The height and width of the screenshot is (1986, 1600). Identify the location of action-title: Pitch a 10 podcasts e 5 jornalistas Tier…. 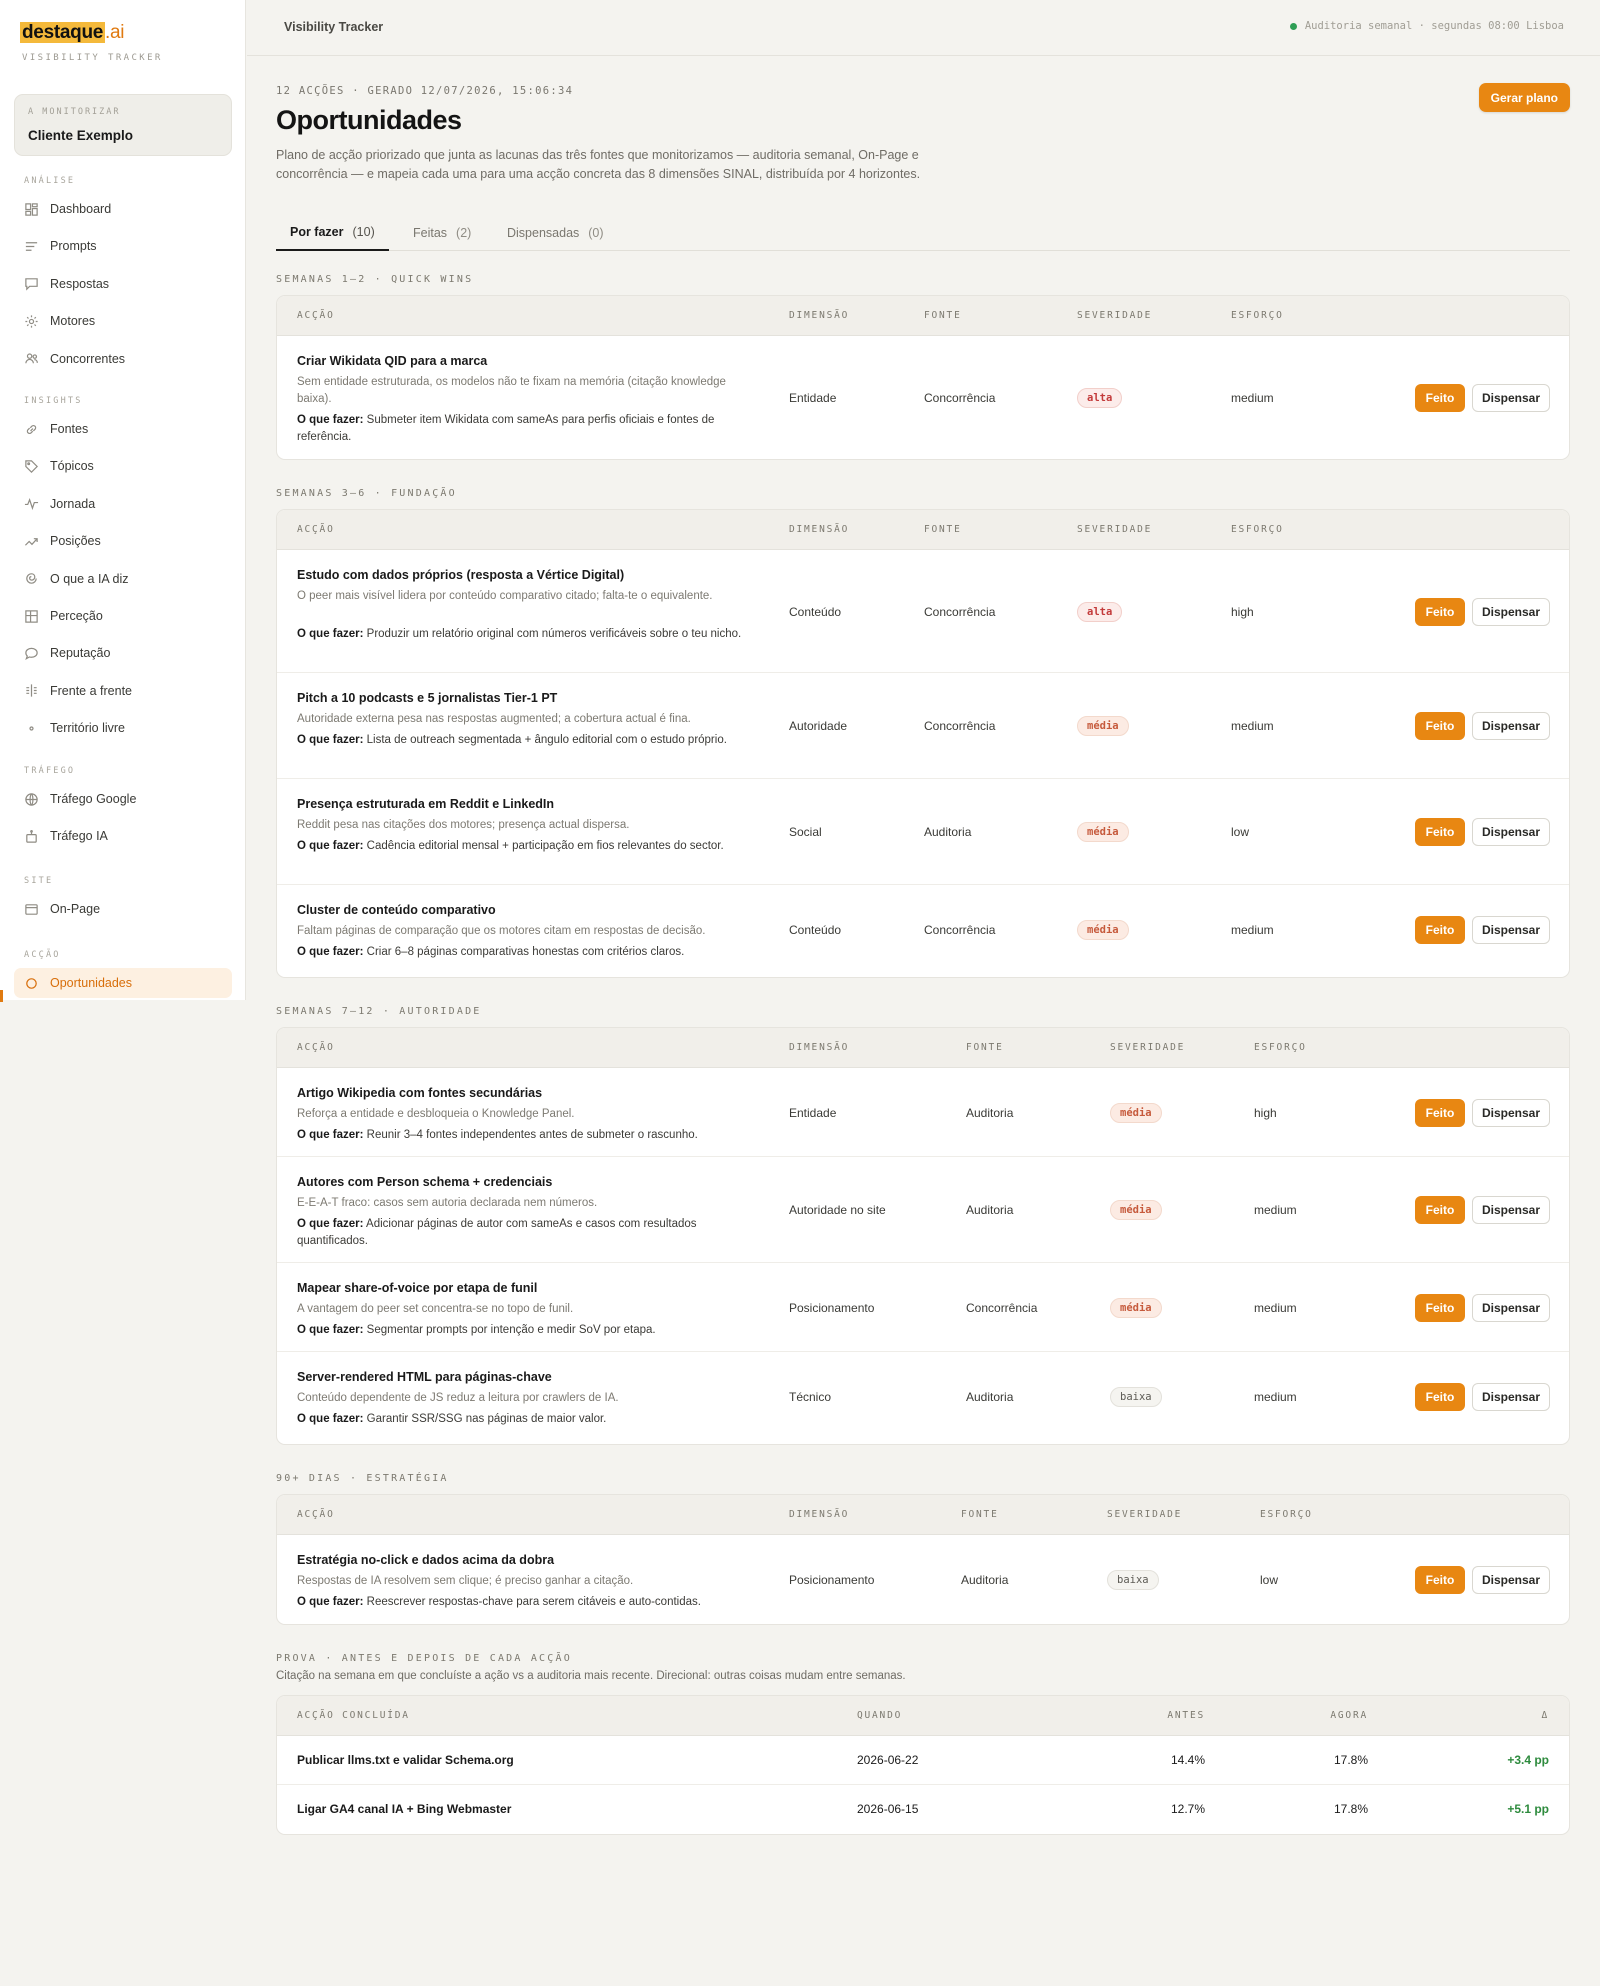
(427, 698).